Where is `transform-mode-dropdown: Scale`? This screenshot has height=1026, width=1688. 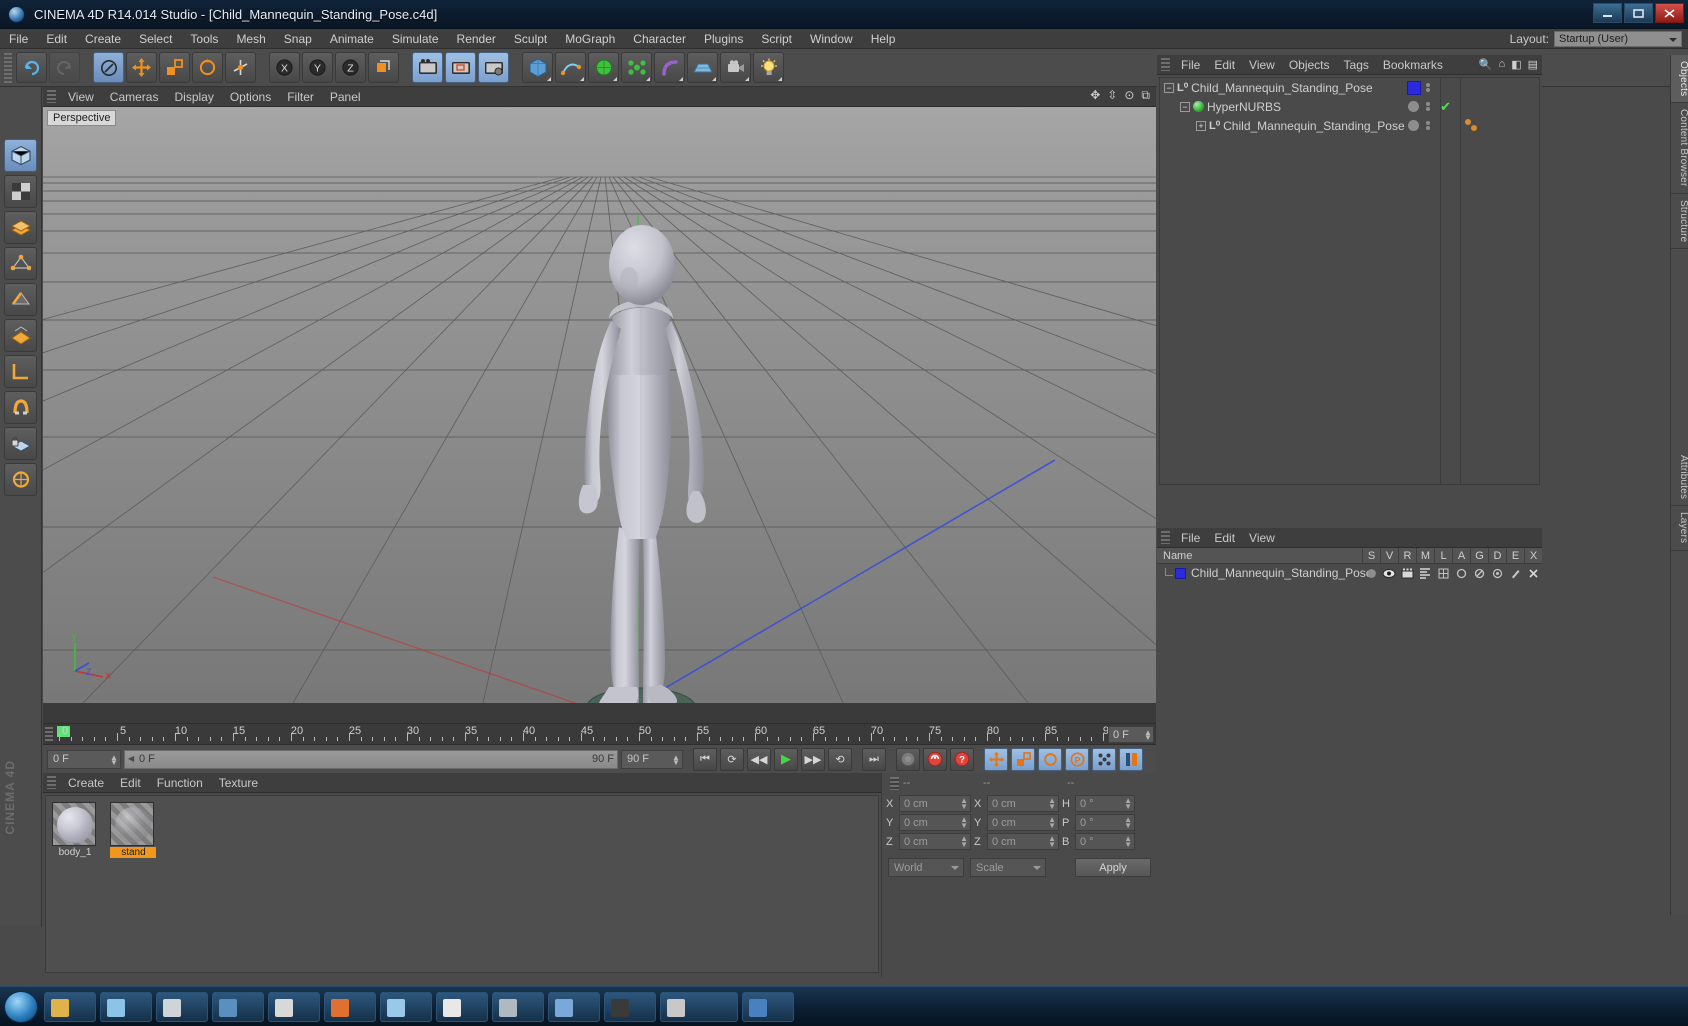
transform-mode-dropdown: Scale is located at coordinates (1008, 867).